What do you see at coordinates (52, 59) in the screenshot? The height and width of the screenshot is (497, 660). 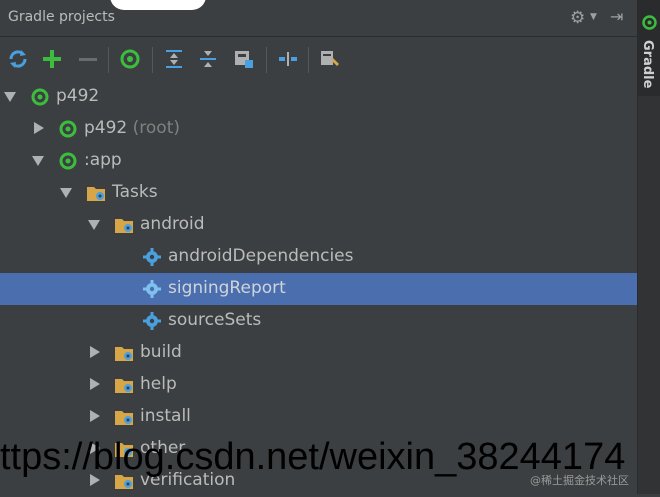 I see `add-icon` at bounding box center [52, 59].